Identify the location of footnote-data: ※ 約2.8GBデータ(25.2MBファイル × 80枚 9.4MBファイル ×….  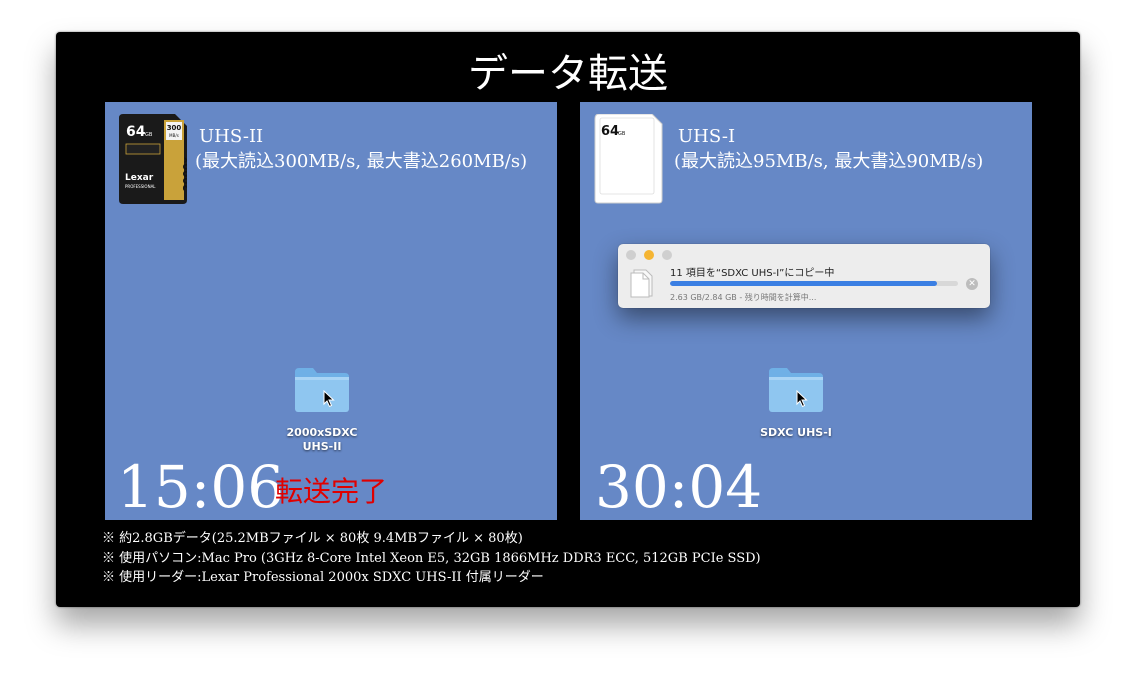
(312, 538).